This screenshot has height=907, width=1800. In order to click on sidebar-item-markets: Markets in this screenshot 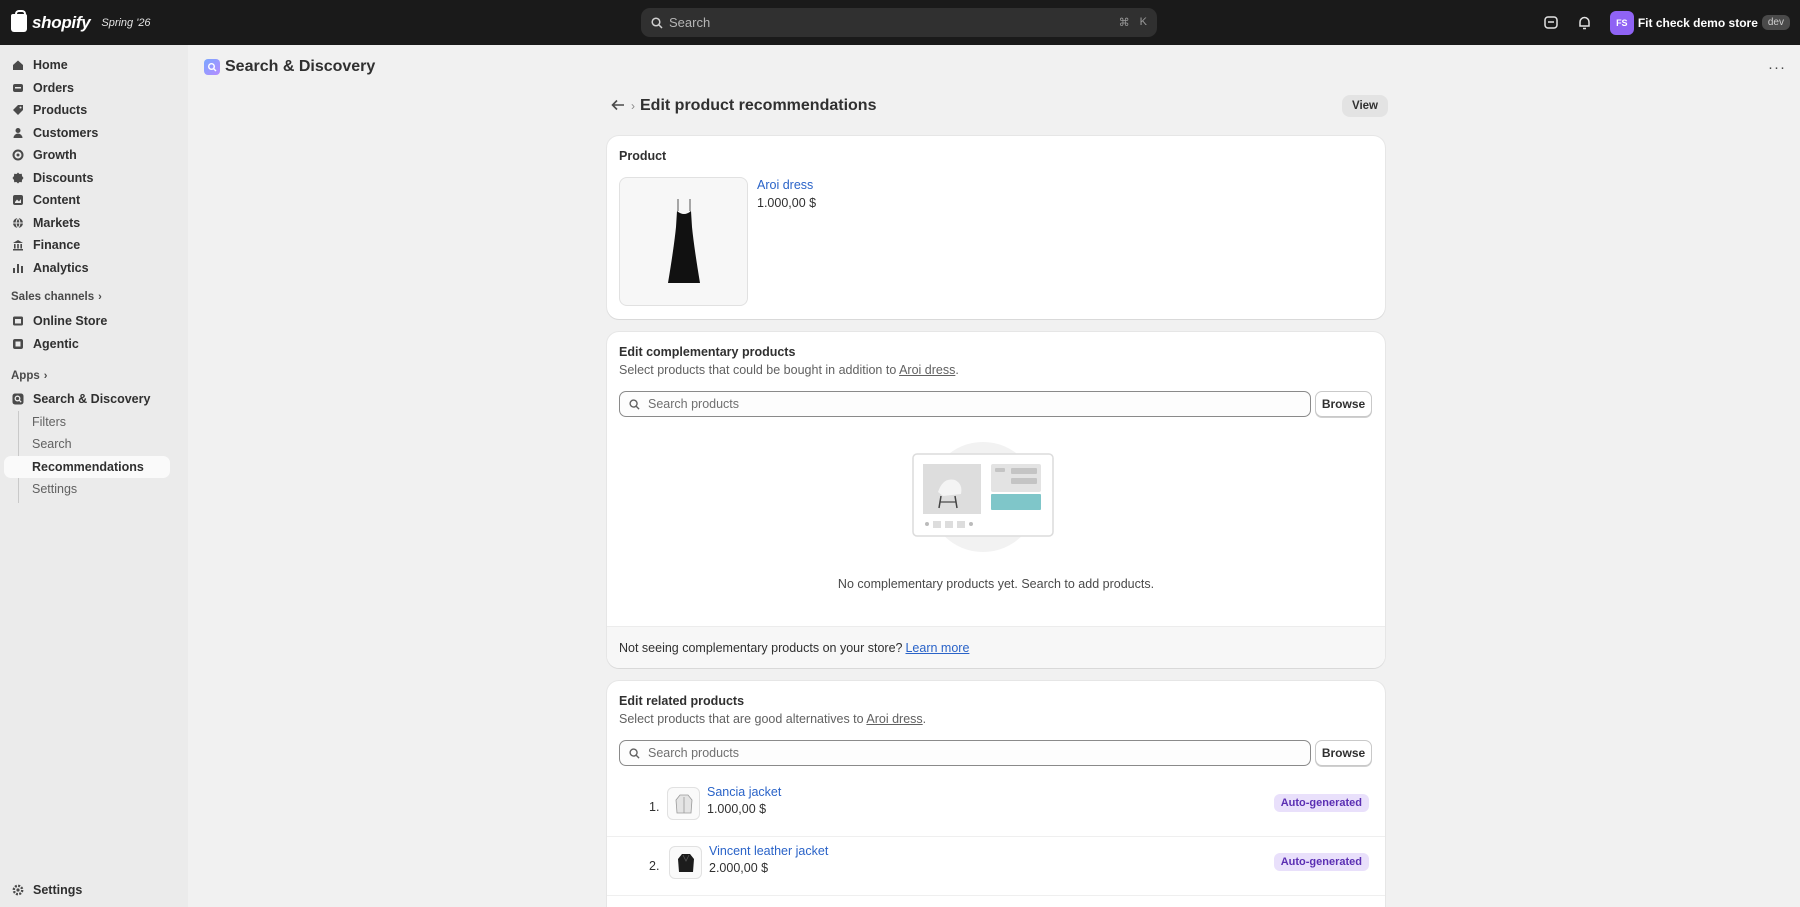, I will do `click(87, 223)`.